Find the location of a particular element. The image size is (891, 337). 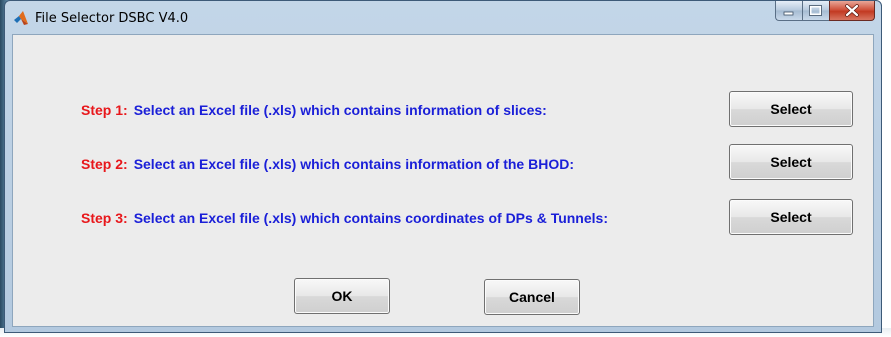

matlab-icon is located at coordinates (21, 18).